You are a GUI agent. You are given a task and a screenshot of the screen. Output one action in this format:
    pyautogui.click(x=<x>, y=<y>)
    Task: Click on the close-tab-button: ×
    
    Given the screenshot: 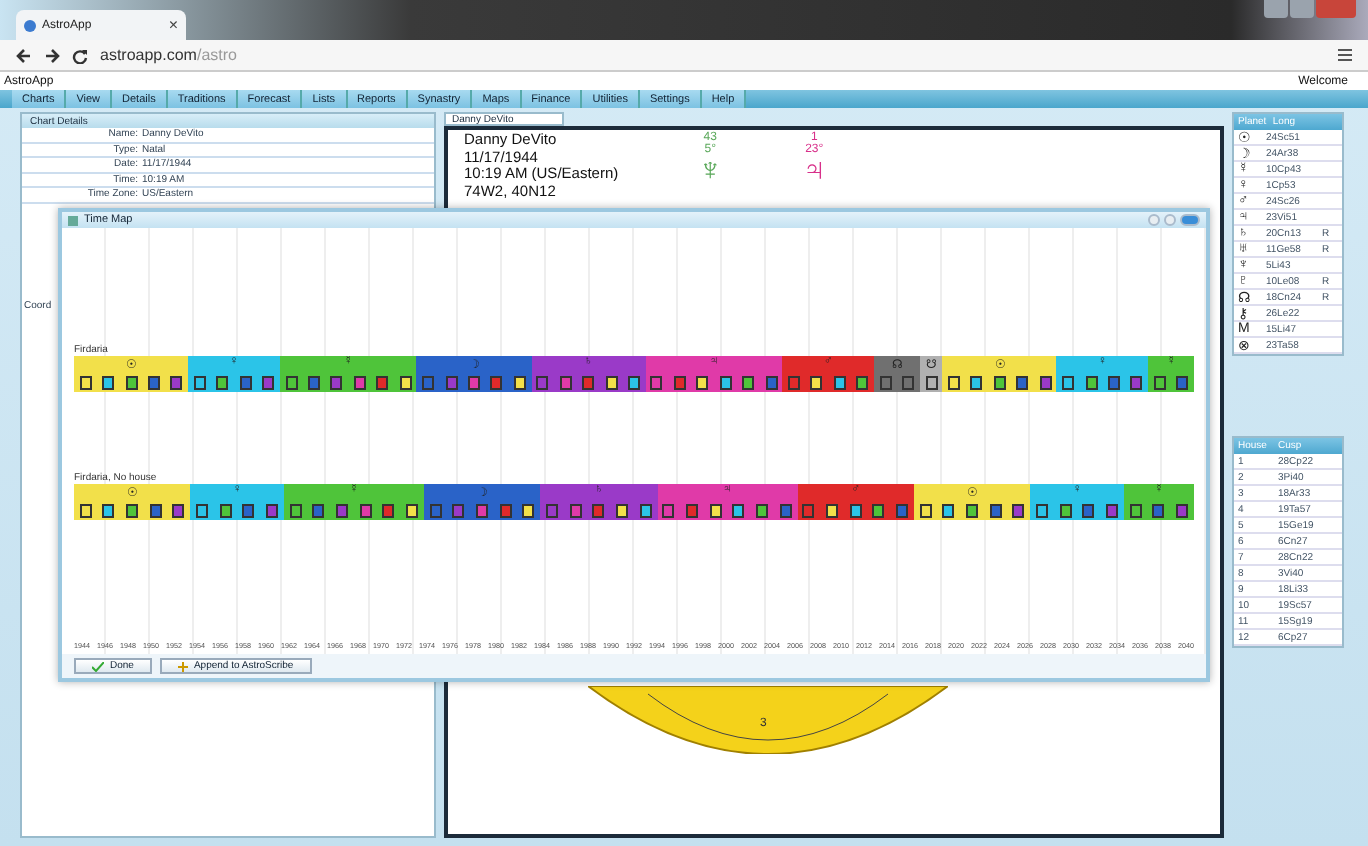 What is the action you would take?
    pyautogui.click(x=173, y=25)
    